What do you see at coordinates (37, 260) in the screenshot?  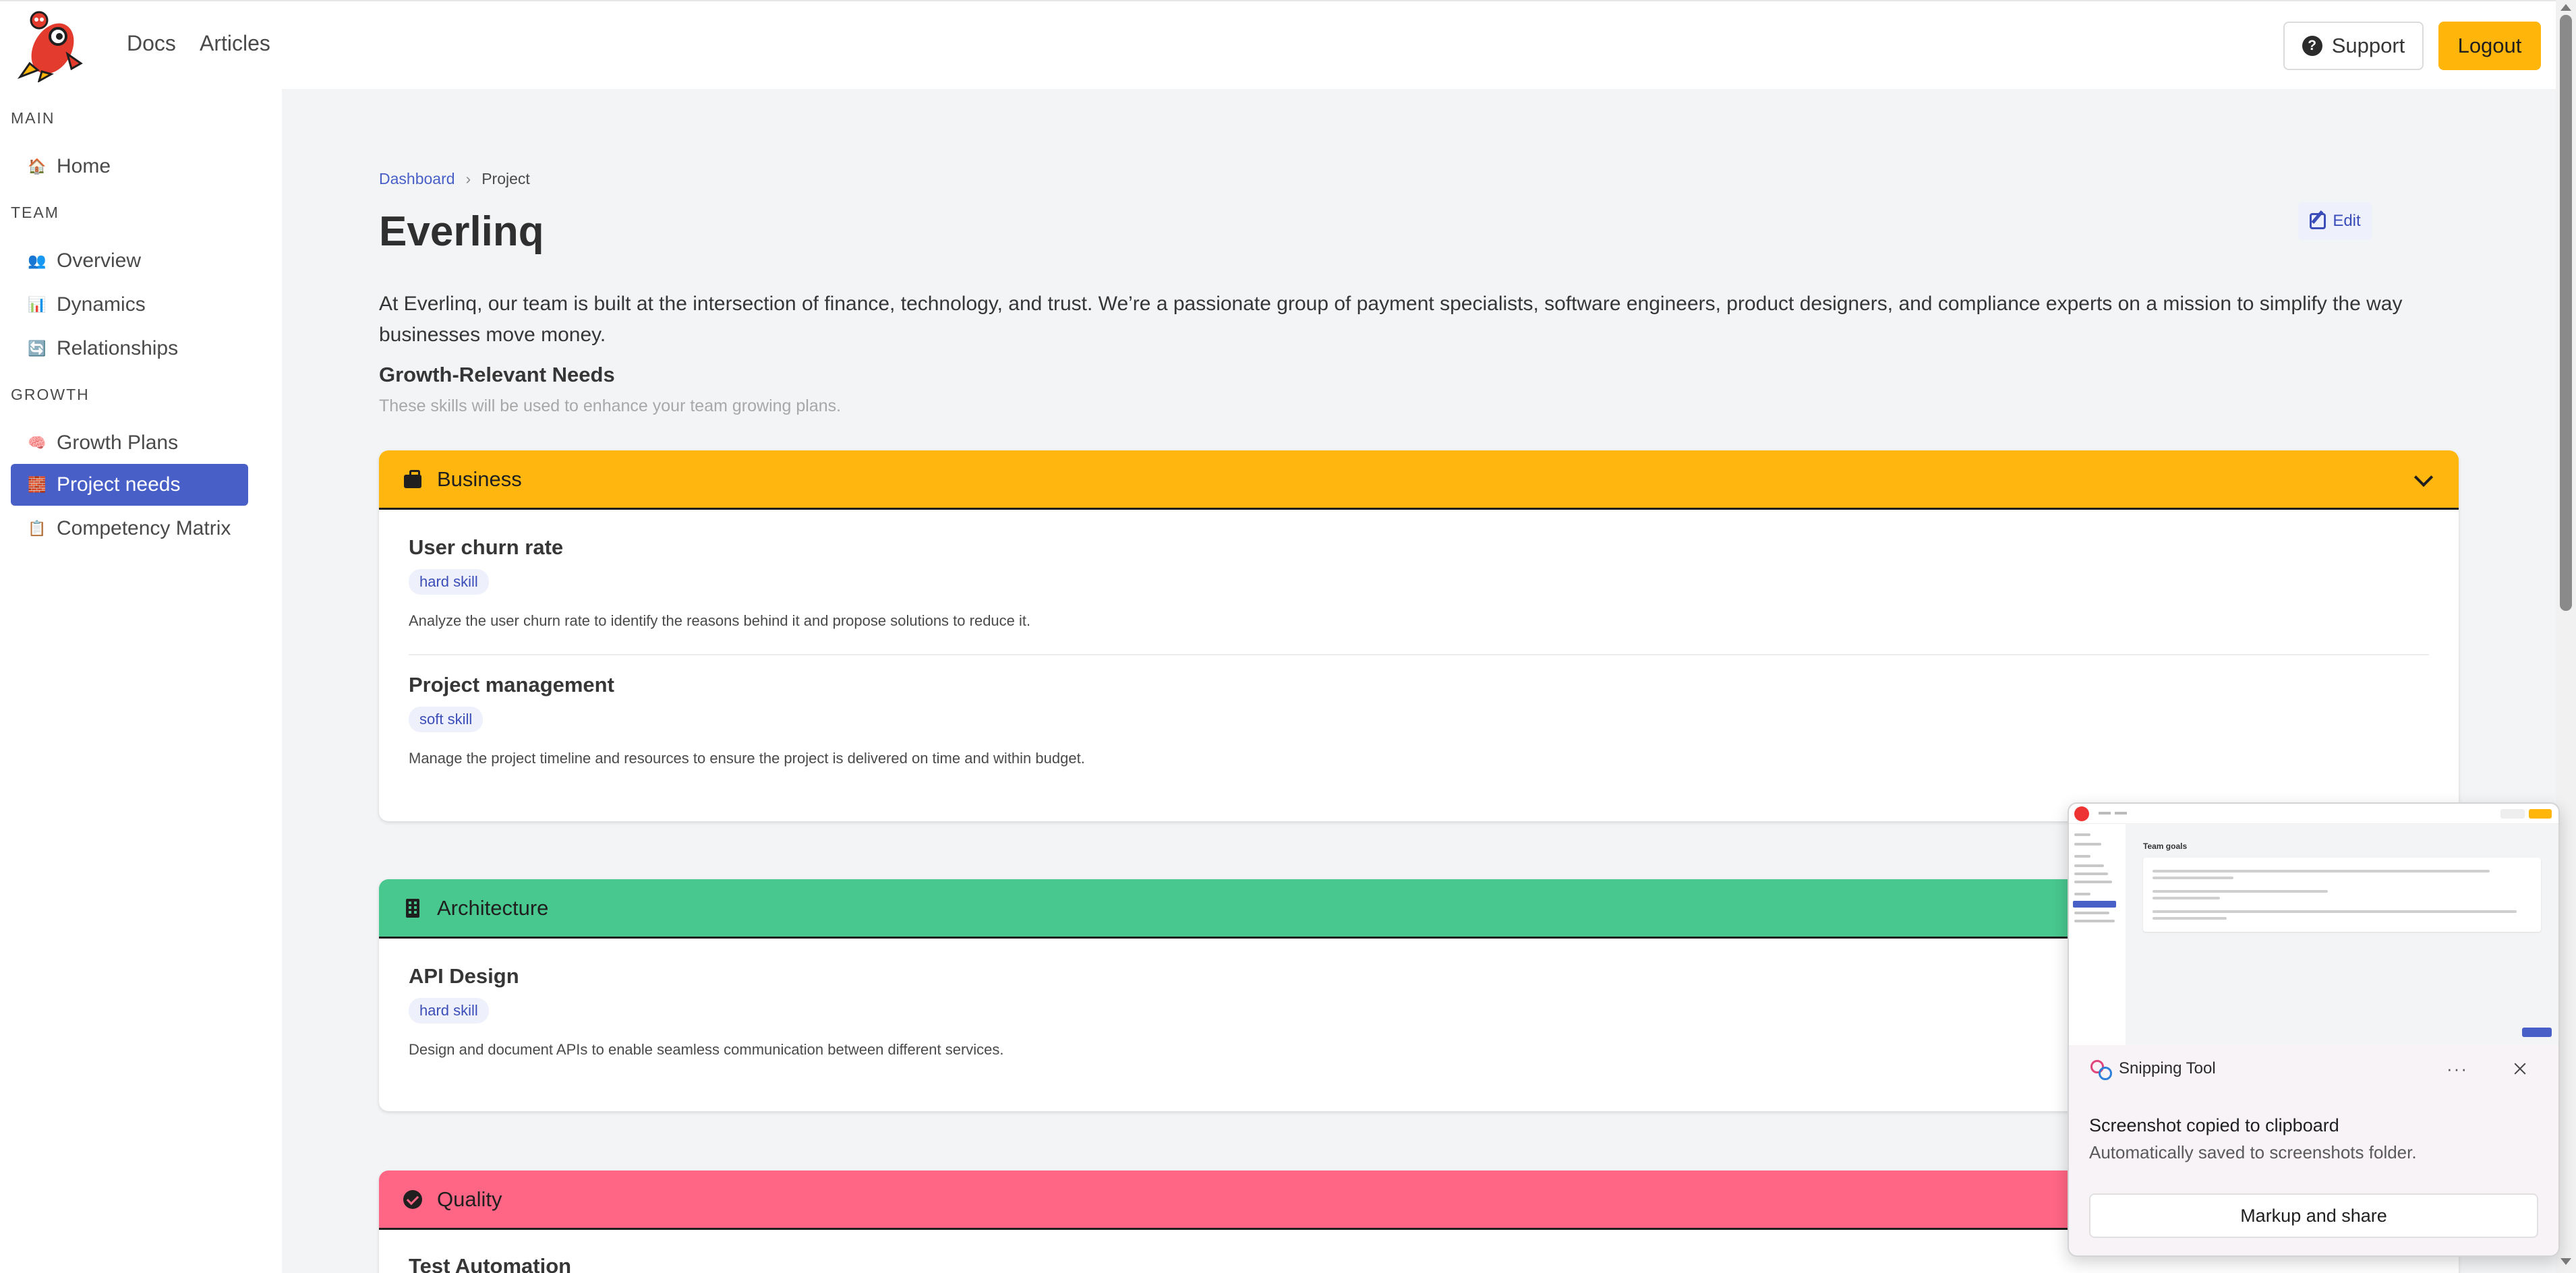 I see `people-icon: 👥` at bounding box center [37, 260].